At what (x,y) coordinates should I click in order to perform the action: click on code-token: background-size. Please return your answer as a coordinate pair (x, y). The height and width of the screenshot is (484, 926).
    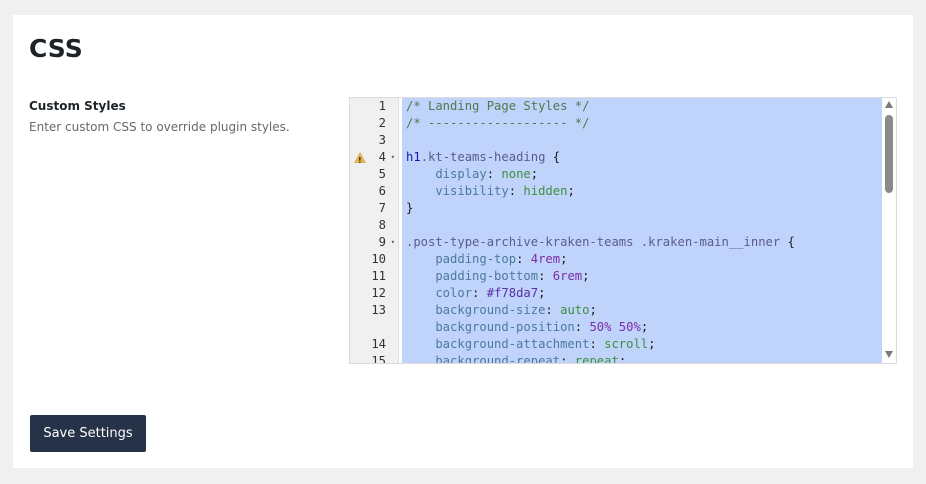
    Looking at the image, I should click on (476, 310).